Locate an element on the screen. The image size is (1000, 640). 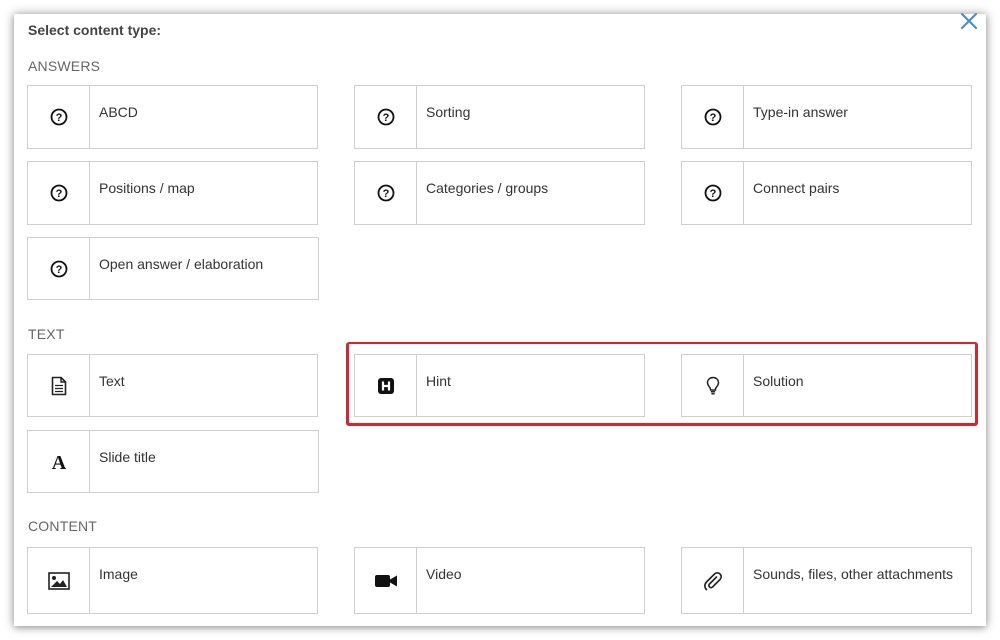
content-type-categories-groups: ? Categories / groups is located at coordinates (499, 193).